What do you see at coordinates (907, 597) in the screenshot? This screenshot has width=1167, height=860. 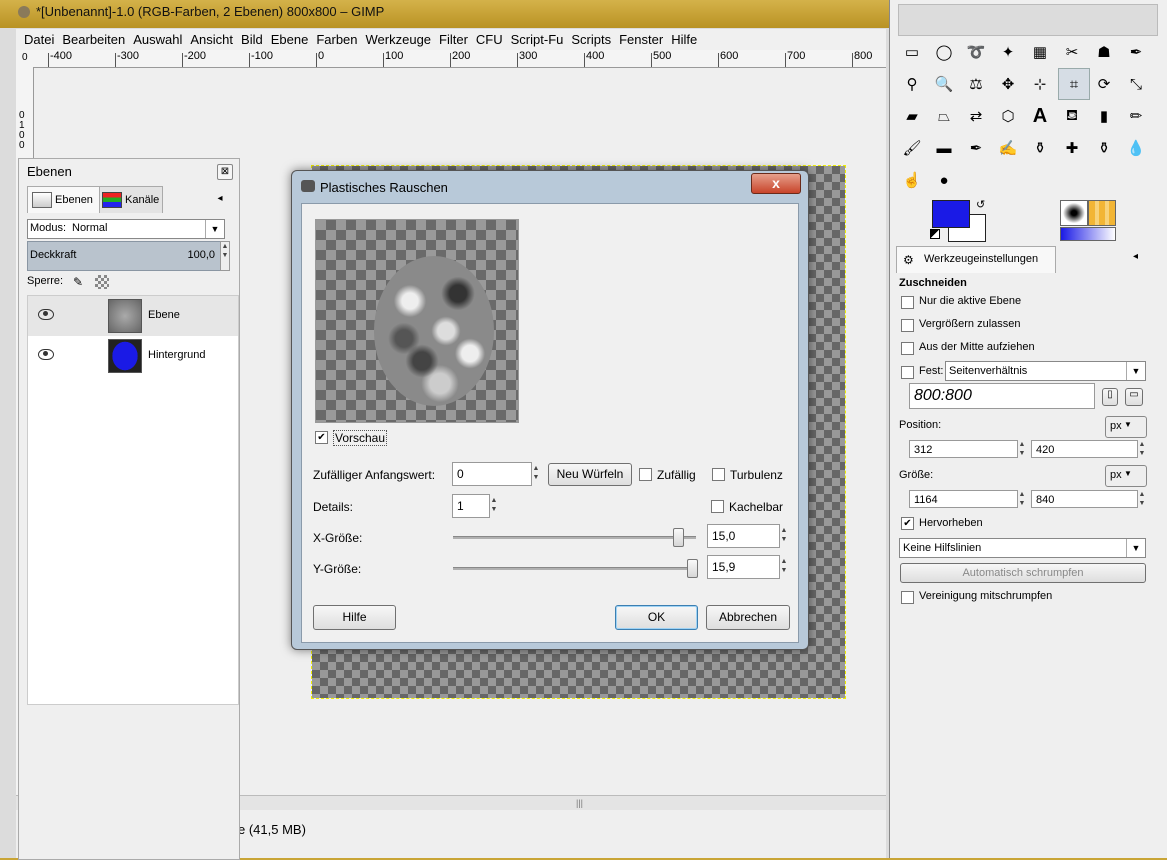 I see `shrink-merged-checkbox` at bounding box center [907, 597].